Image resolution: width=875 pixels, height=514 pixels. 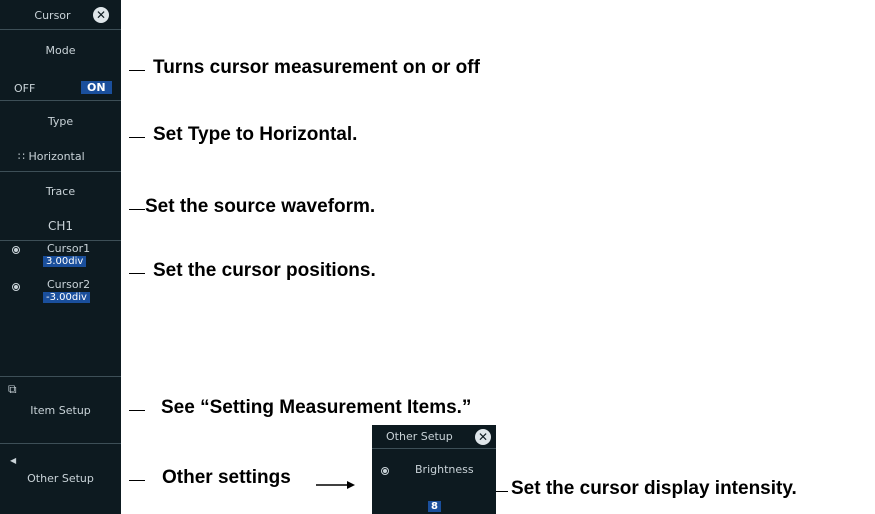 What do you see at coordinates (60, 191) in the screenshot?
I see `trace-label: Trace` at bounding box center [60, 191].